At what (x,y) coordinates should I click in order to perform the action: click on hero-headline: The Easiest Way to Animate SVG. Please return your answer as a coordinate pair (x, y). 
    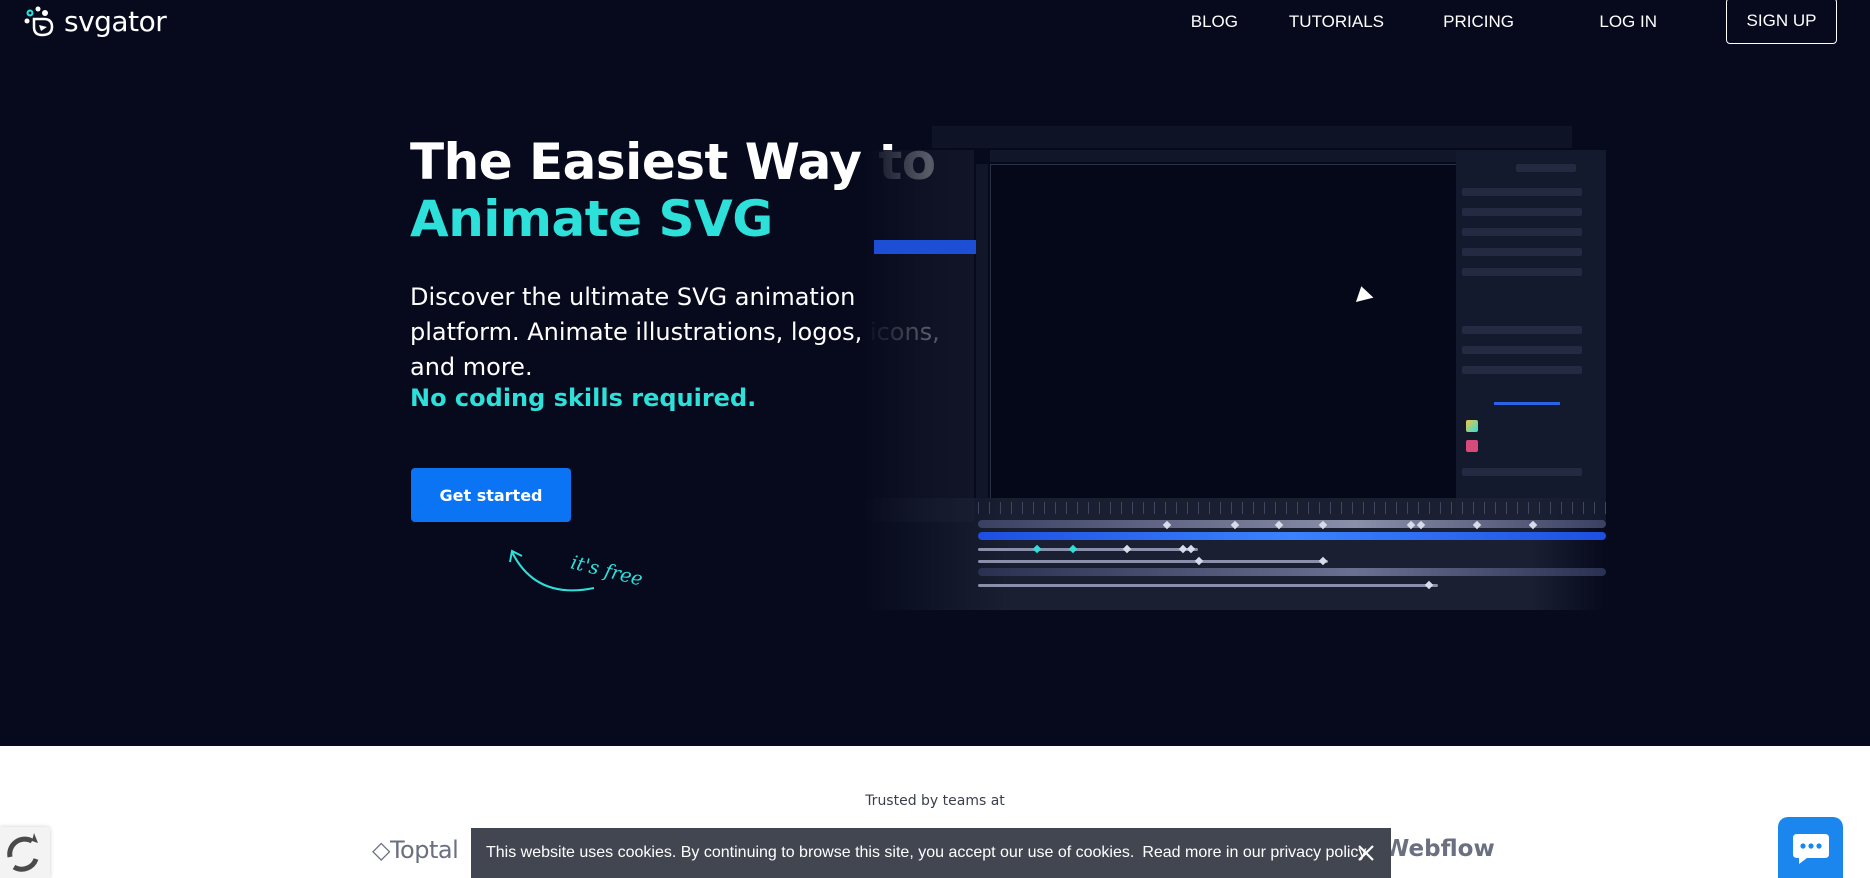
    Looking at the image, I should click on (673, 191).